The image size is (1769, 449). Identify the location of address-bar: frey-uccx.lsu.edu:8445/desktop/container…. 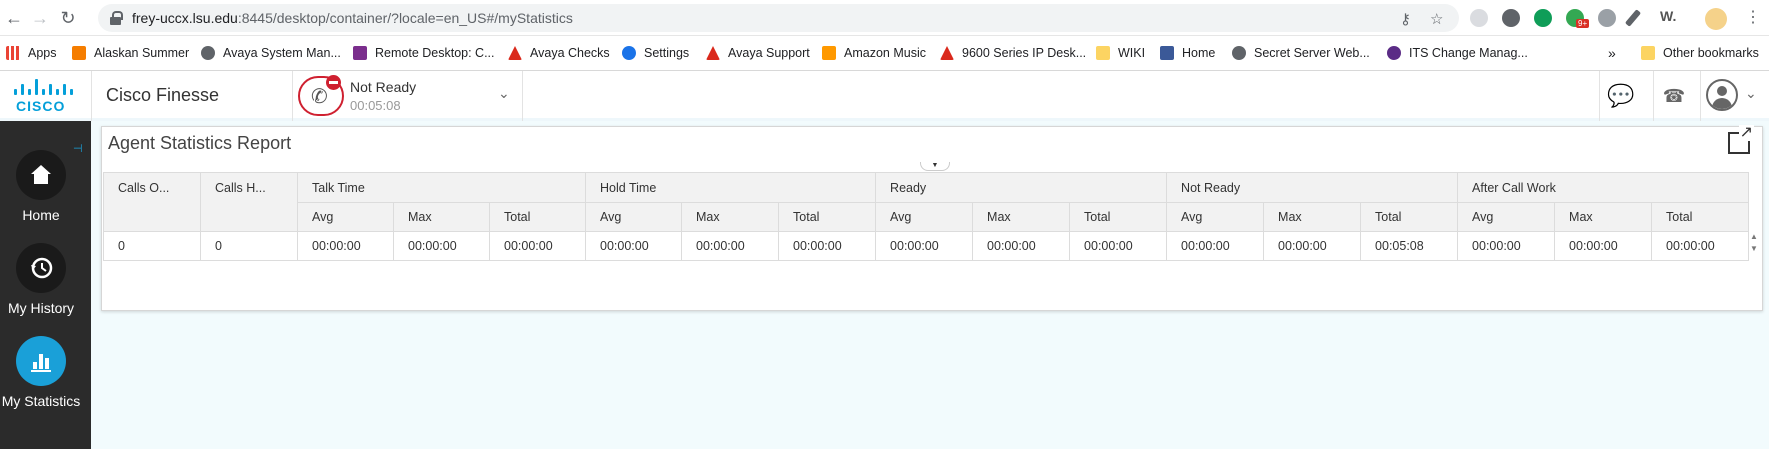
(778, 18).